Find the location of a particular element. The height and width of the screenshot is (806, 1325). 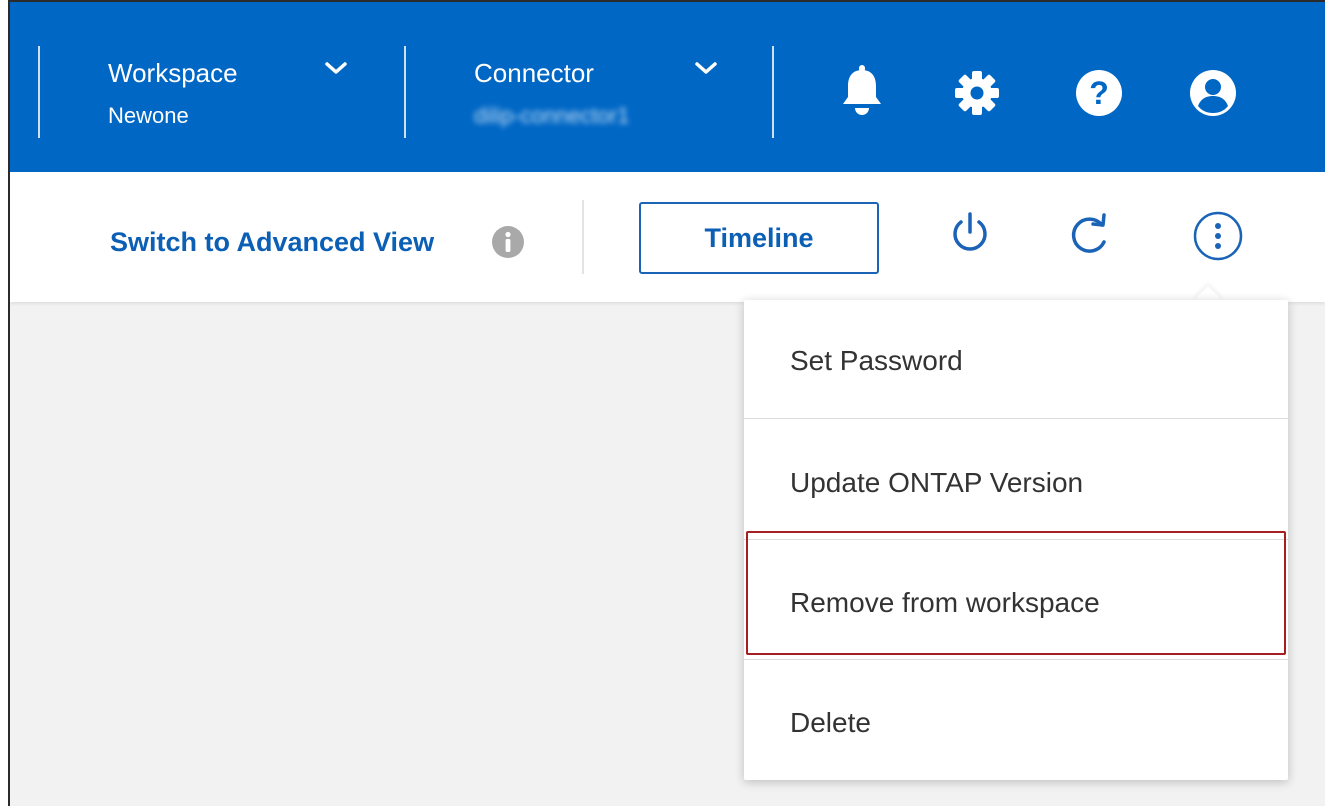

connector-value: dilip-connector1 is located at coordinates (552, 115).